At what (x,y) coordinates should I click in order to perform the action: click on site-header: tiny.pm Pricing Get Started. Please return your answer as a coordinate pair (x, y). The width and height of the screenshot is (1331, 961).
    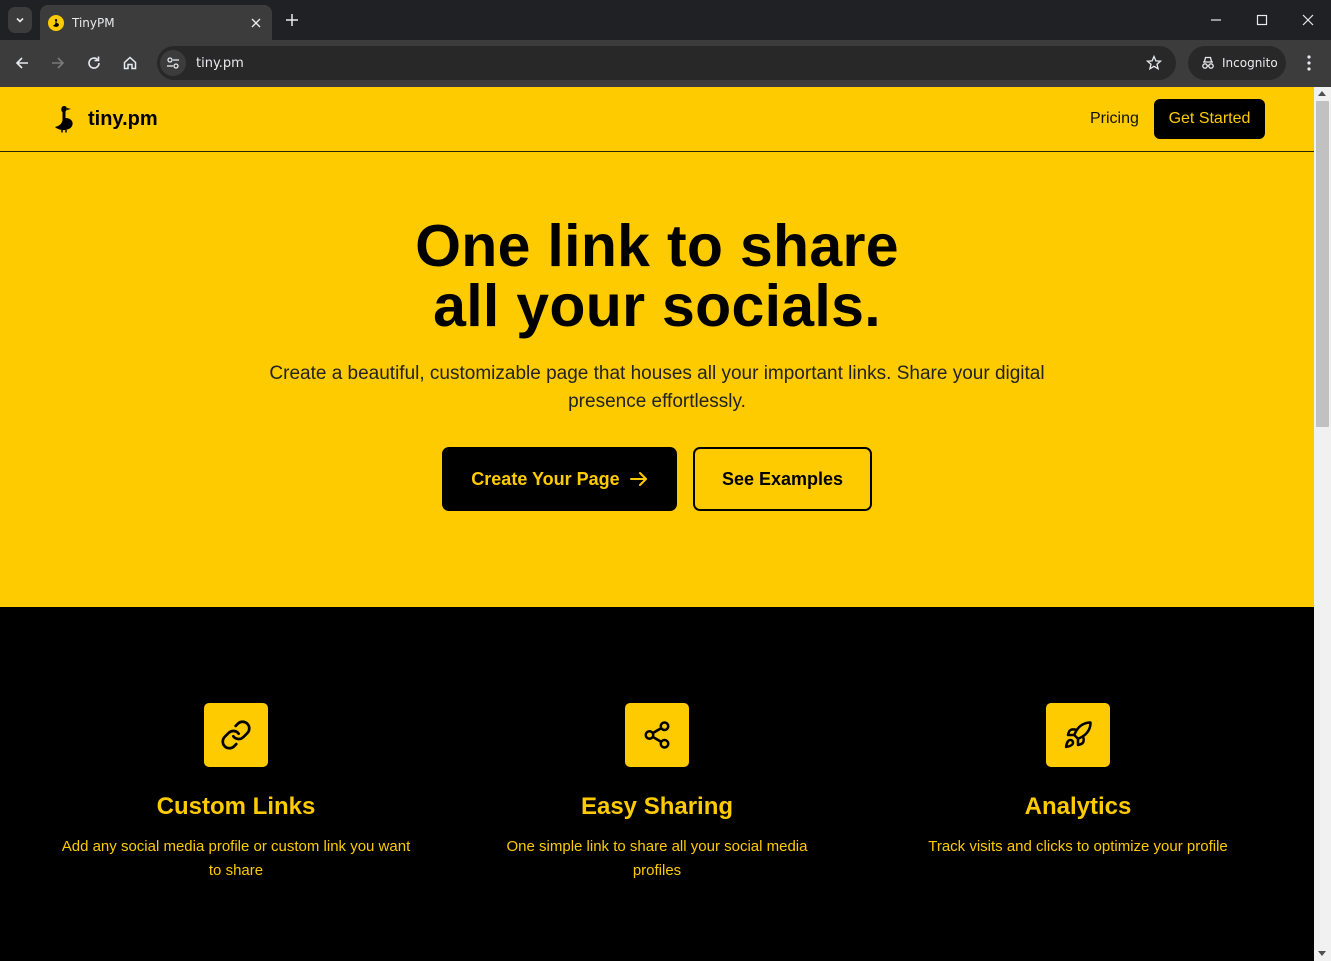
    Looking at the image, I should click on (657, 119).